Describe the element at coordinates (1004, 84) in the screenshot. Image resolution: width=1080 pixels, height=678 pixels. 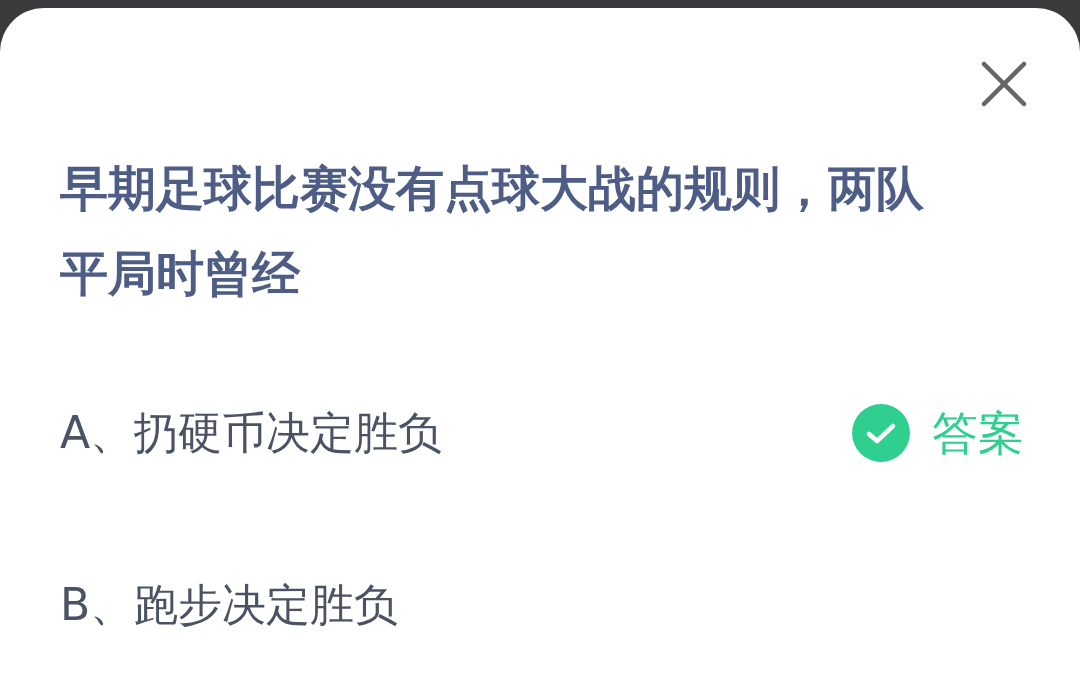
I see `close-icon` at that location.